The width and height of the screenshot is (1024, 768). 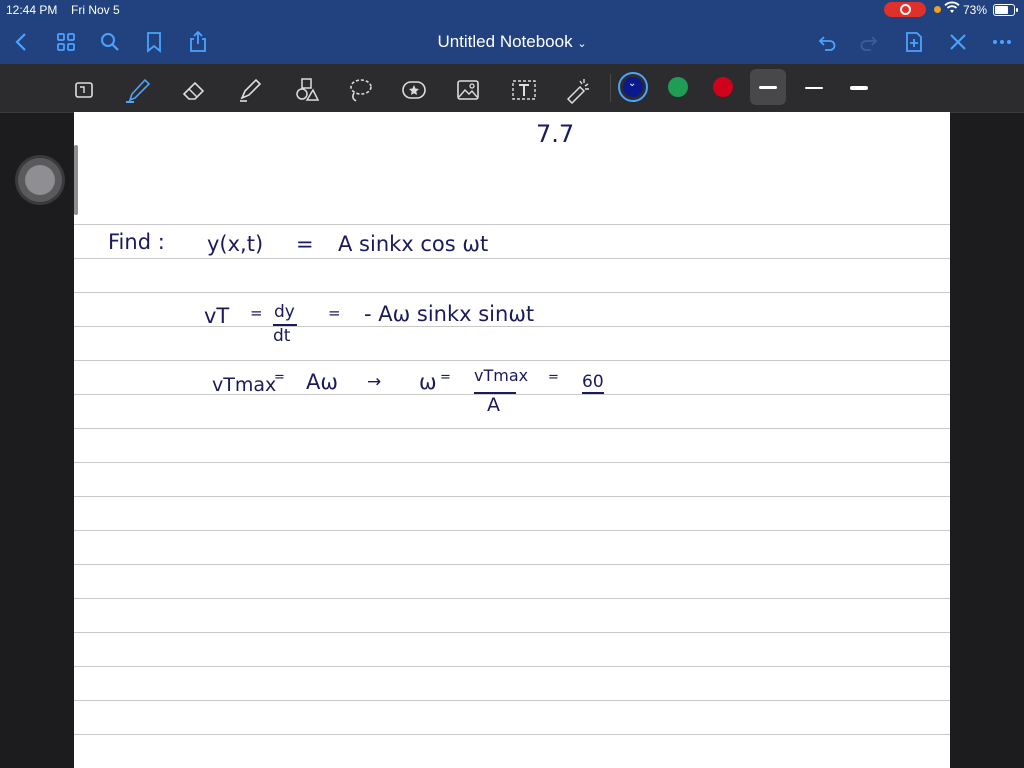 What do you see at coordinates (578, 90) in the screenshot?
I see `laser-pointer-icon` at bounding box center [578, 90].